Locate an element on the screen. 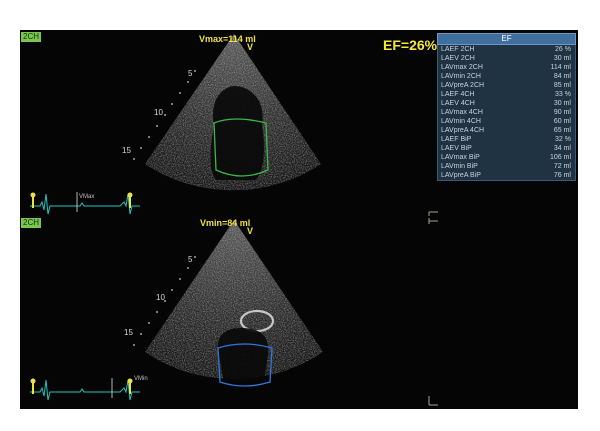  ef-row-value: 60 ml is located at coordinates (562, 121).